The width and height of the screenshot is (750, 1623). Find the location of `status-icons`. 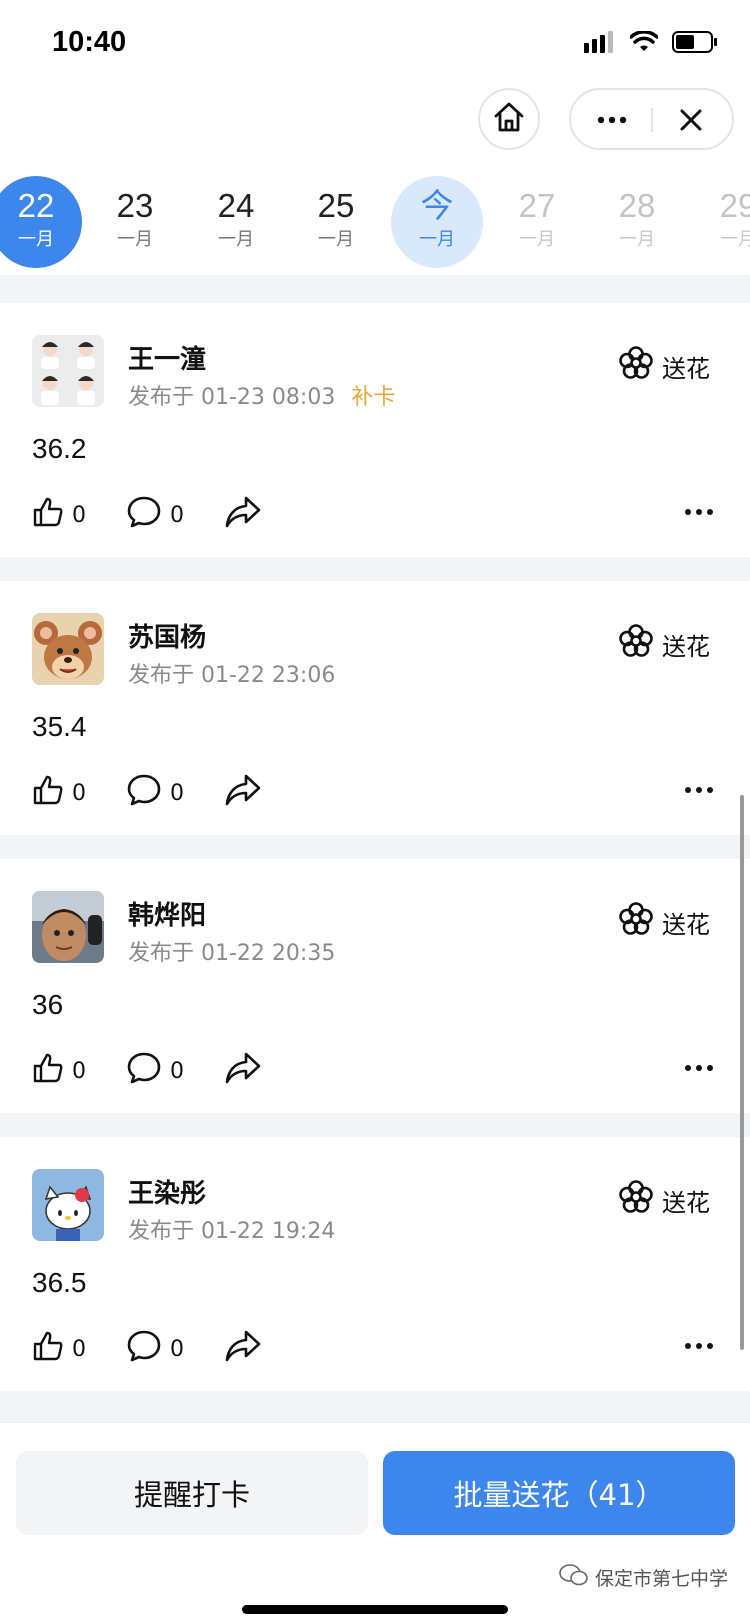

status-icons is located at coordinates (651, 44).